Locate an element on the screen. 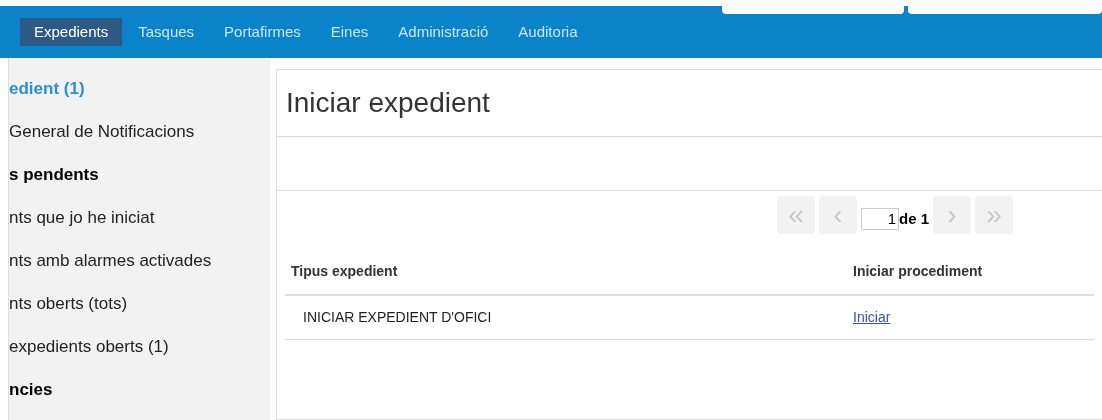  sidebar-item: edient (1) is located at coordinates (47, 88).